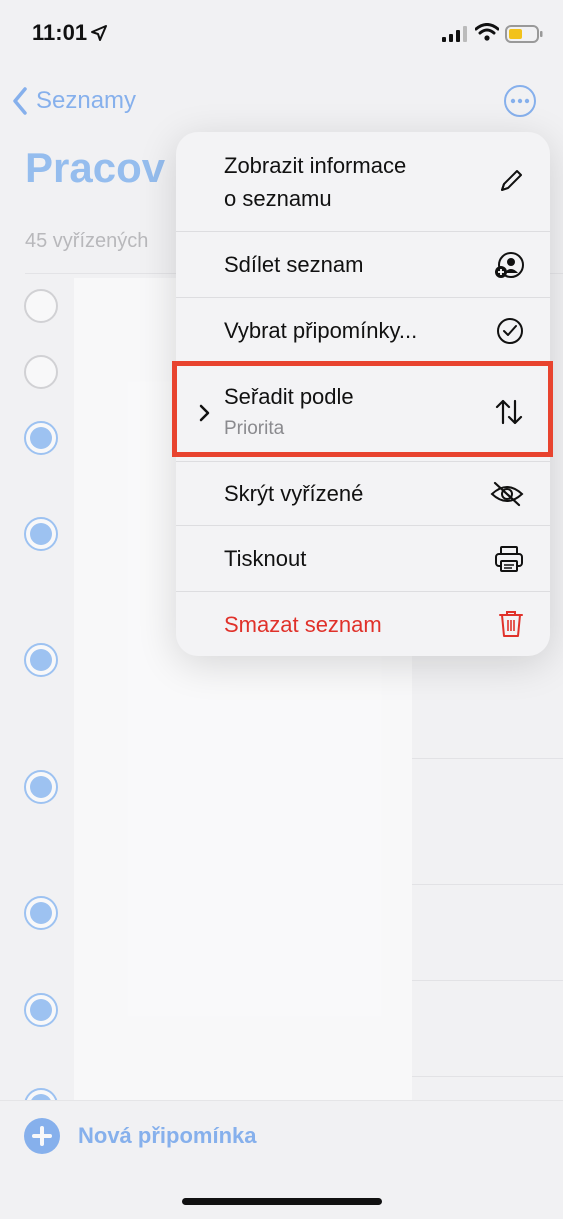 This screenshot has width=563, height=1219. I want to click on back-label: Seznamy, so click(86, 100).